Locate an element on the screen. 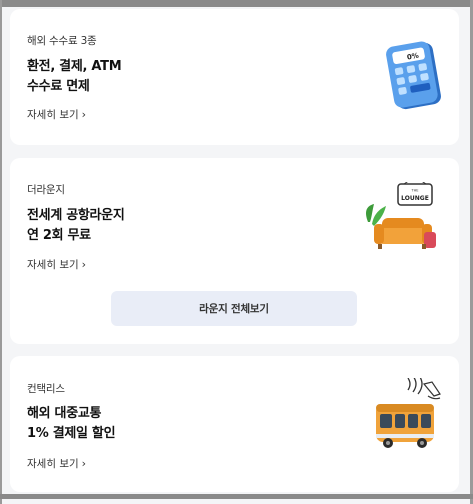 Image resolution: width=473 pixels, height=504 pixels. card-title-line1: 해외 대중교통 is located at coordinates (64, 413).